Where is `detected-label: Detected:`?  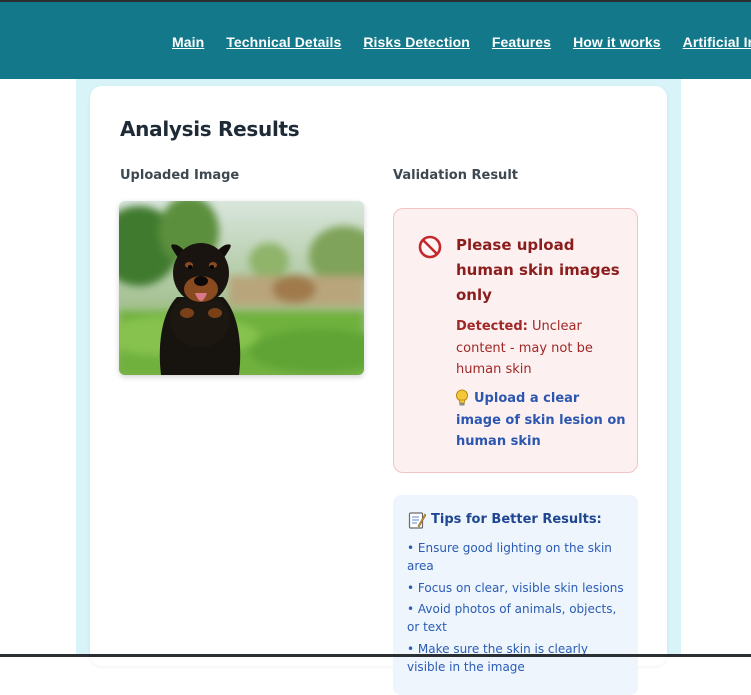
detected-label: Detected: is located at coordinates (492, 326).